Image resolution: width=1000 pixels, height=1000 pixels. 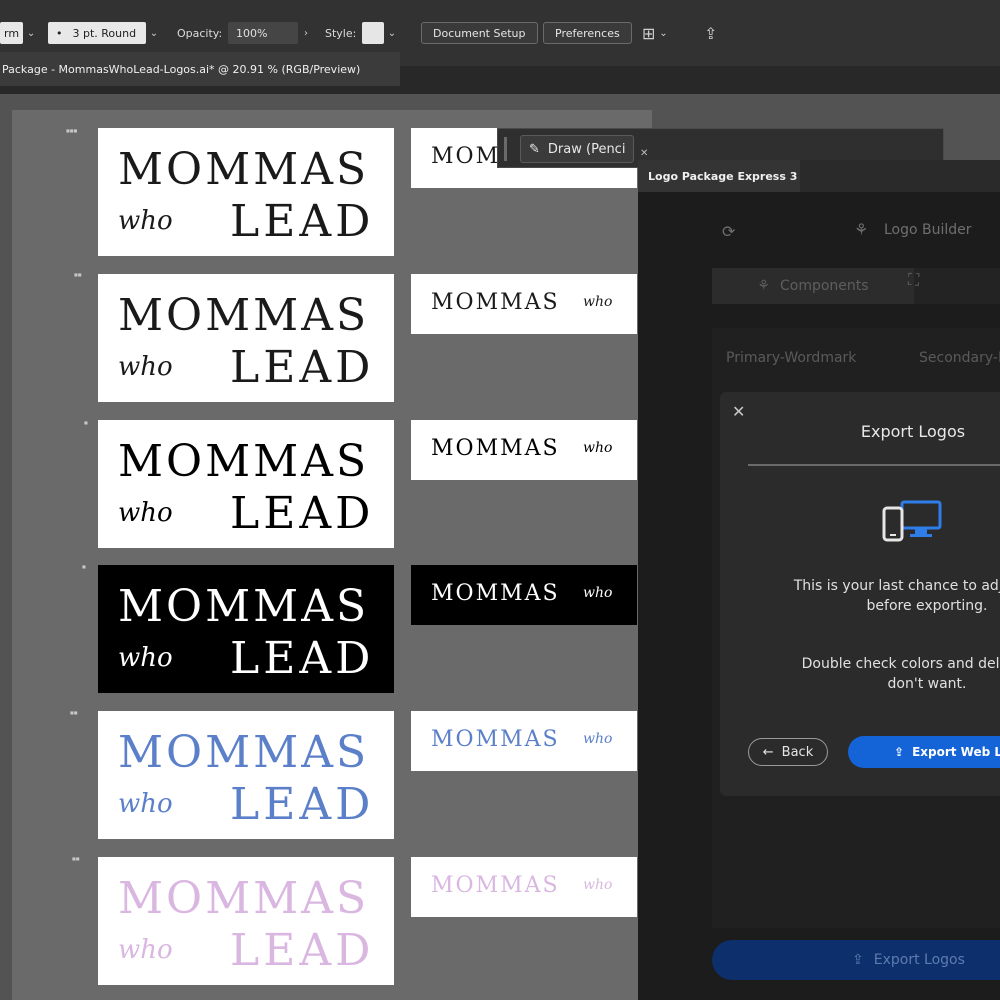 I want to click on panel-tab: Logo Package Express 3, so click(x=719, y=176).